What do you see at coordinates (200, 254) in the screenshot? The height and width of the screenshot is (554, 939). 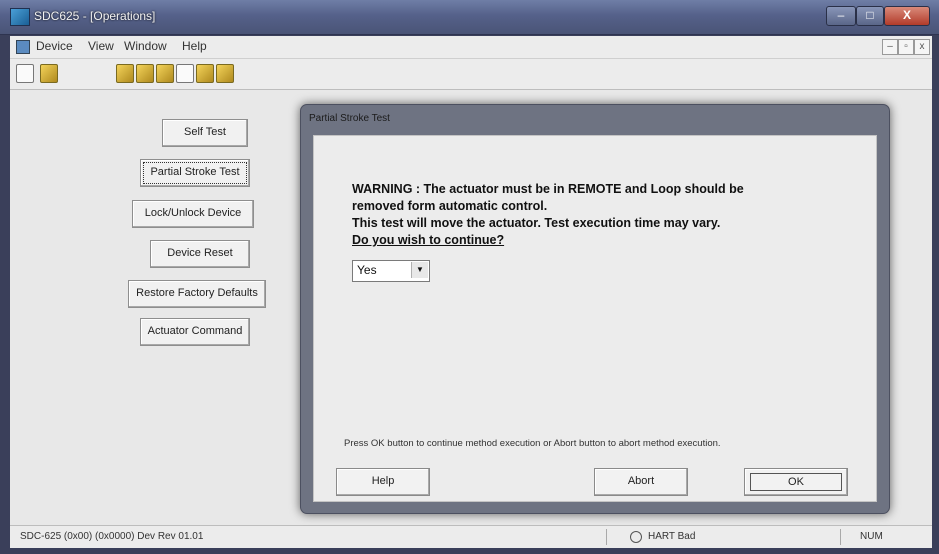 I see `device-reset-button: Device Reset` at bounding box center [200, 254].